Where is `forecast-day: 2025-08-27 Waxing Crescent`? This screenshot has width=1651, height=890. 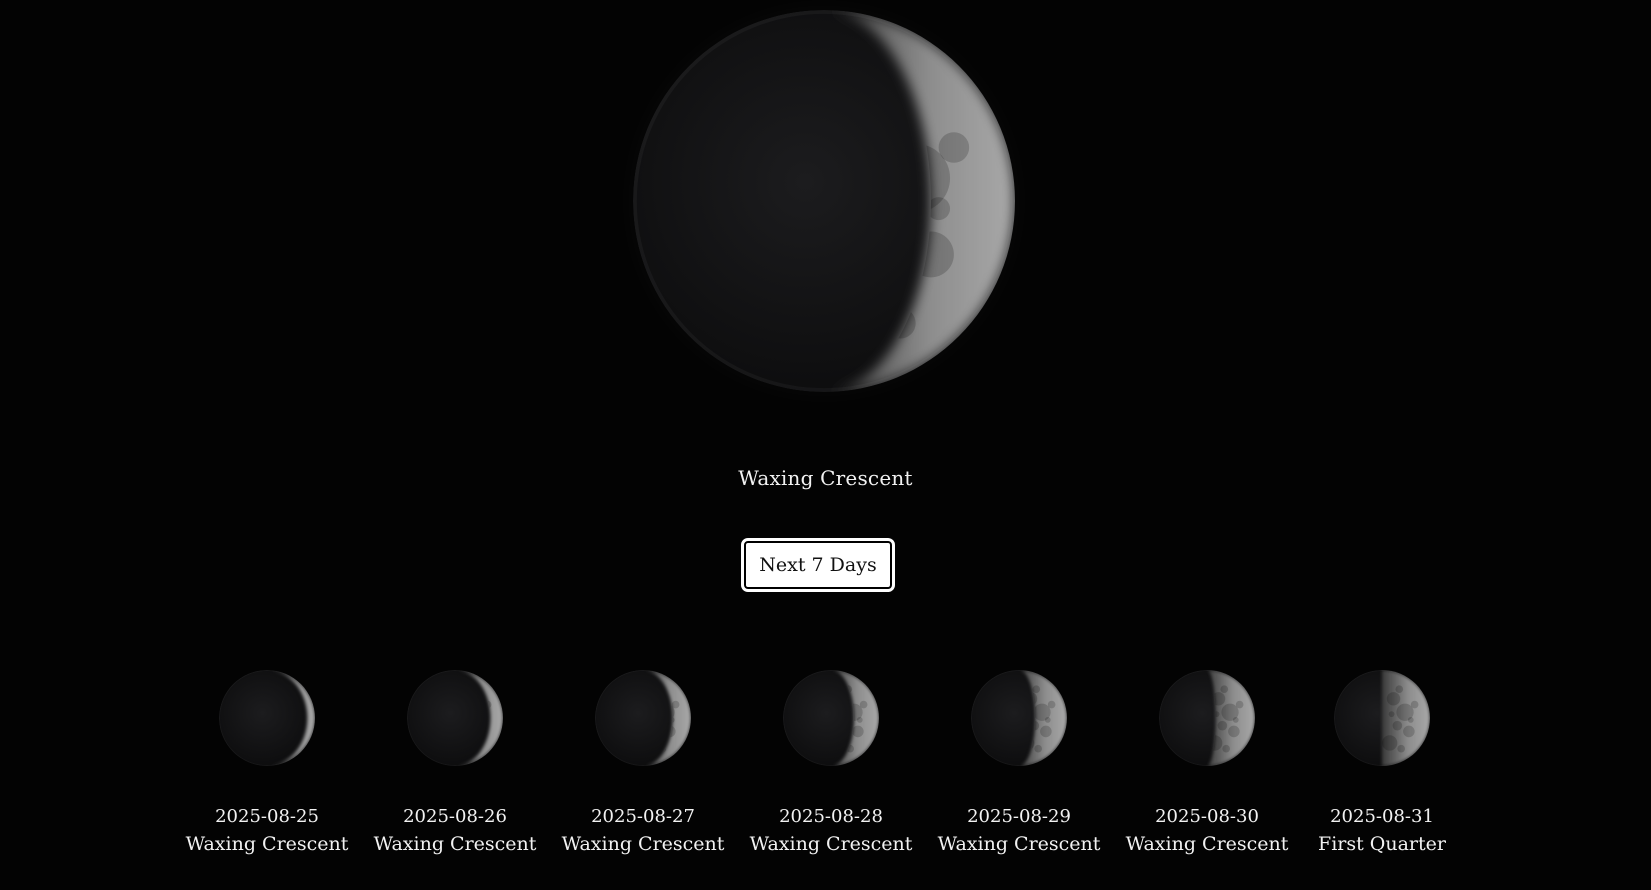 forecast-day: 2025-08-27 Waxing Crescent is located at coordinates (643, 770).